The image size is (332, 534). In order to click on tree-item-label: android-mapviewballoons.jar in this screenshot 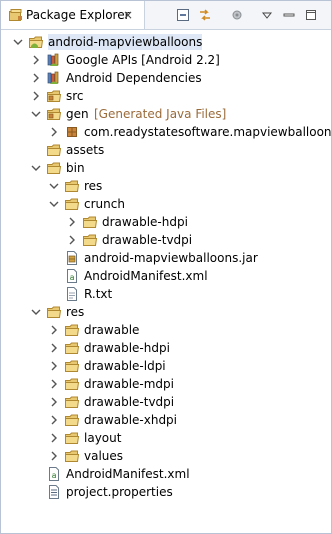, I will do `click(171, 258)`.